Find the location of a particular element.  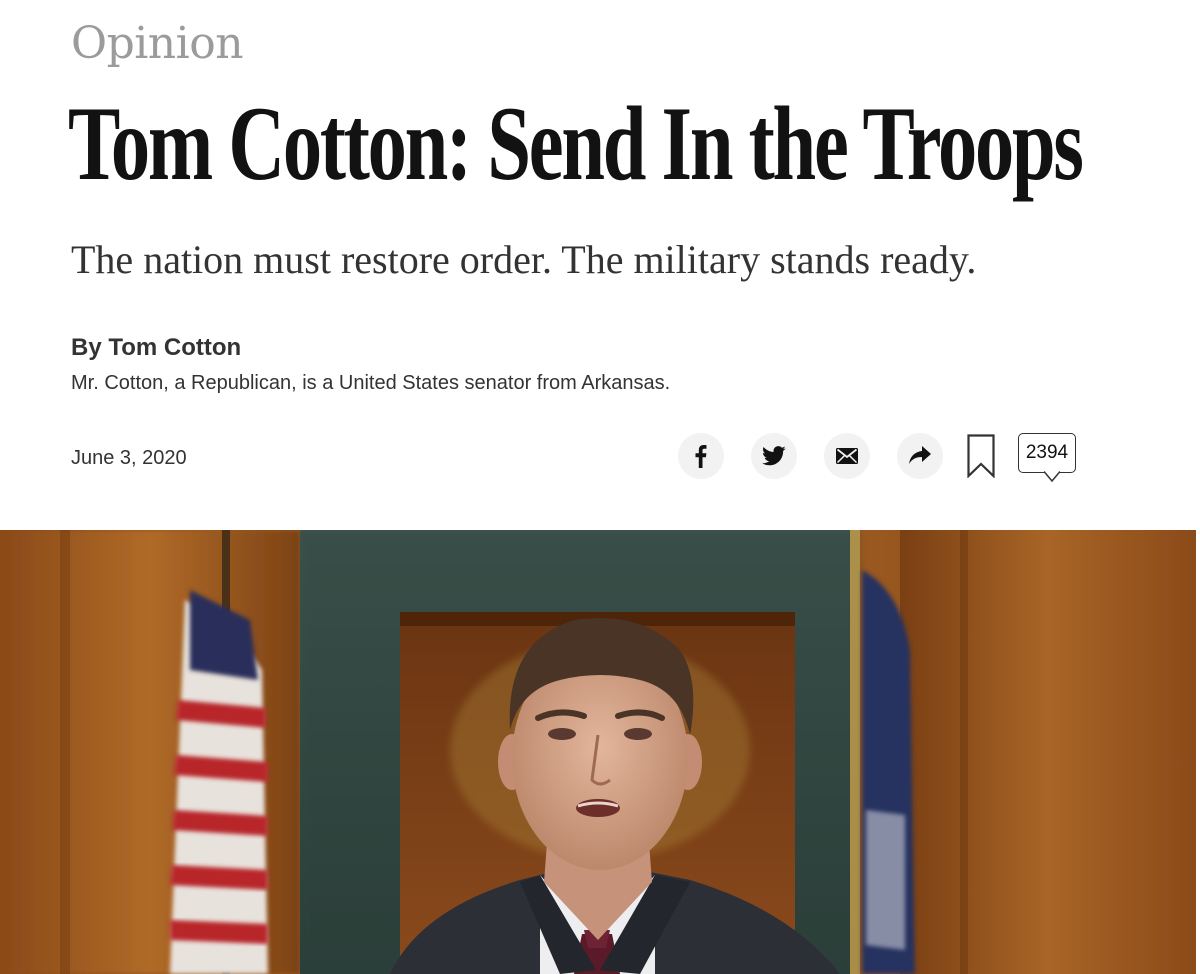

twitter-icon is located at coordinates (774, 456).